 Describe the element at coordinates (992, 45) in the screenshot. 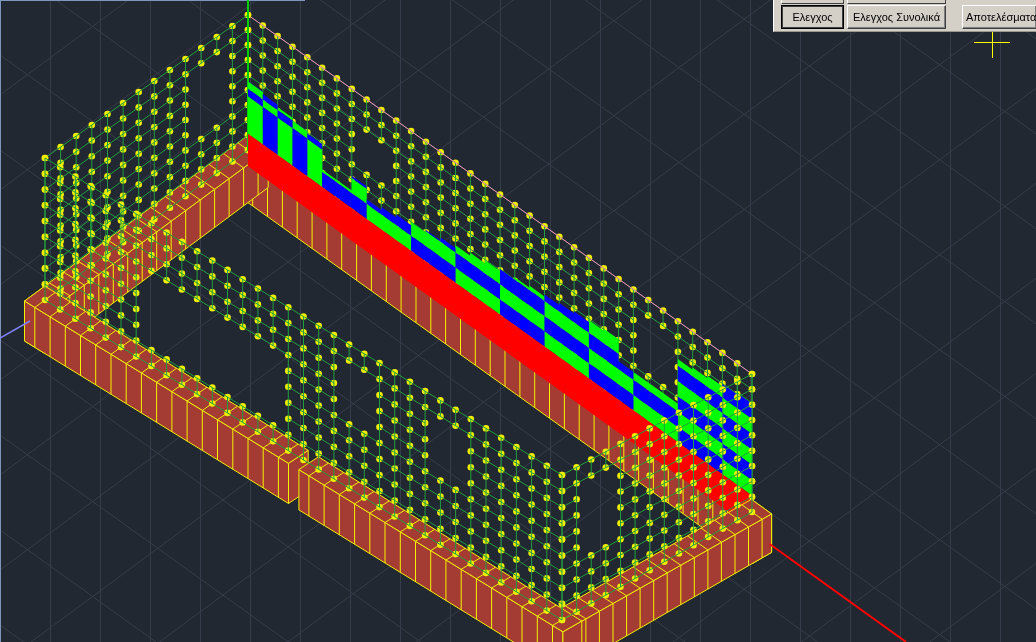

I see `crosshair-cursor-icon` at that location.